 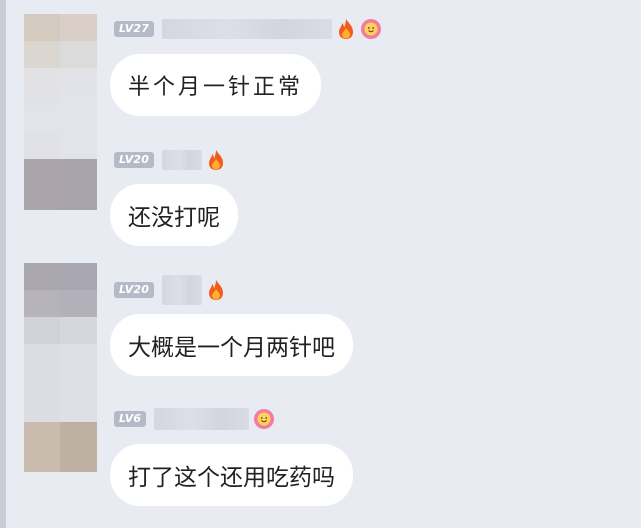 I want to click on message-bubble: 半个月一针正常, so click(x=216, y=85).